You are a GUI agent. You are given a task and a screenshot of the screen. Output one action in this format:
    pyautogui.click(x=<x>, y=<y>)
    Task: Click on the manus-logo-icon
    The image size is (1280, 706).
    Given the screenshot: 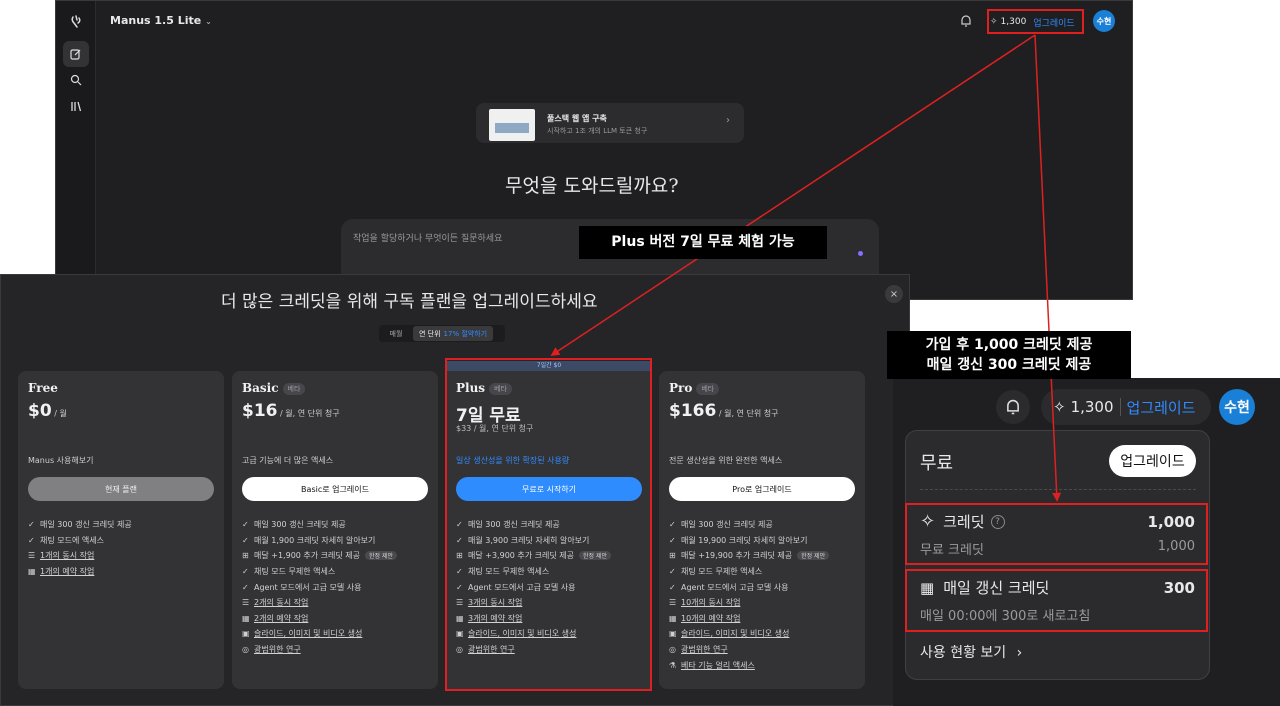 What is the action you would take?
    pyautogui.click(x=76, y=22)
    